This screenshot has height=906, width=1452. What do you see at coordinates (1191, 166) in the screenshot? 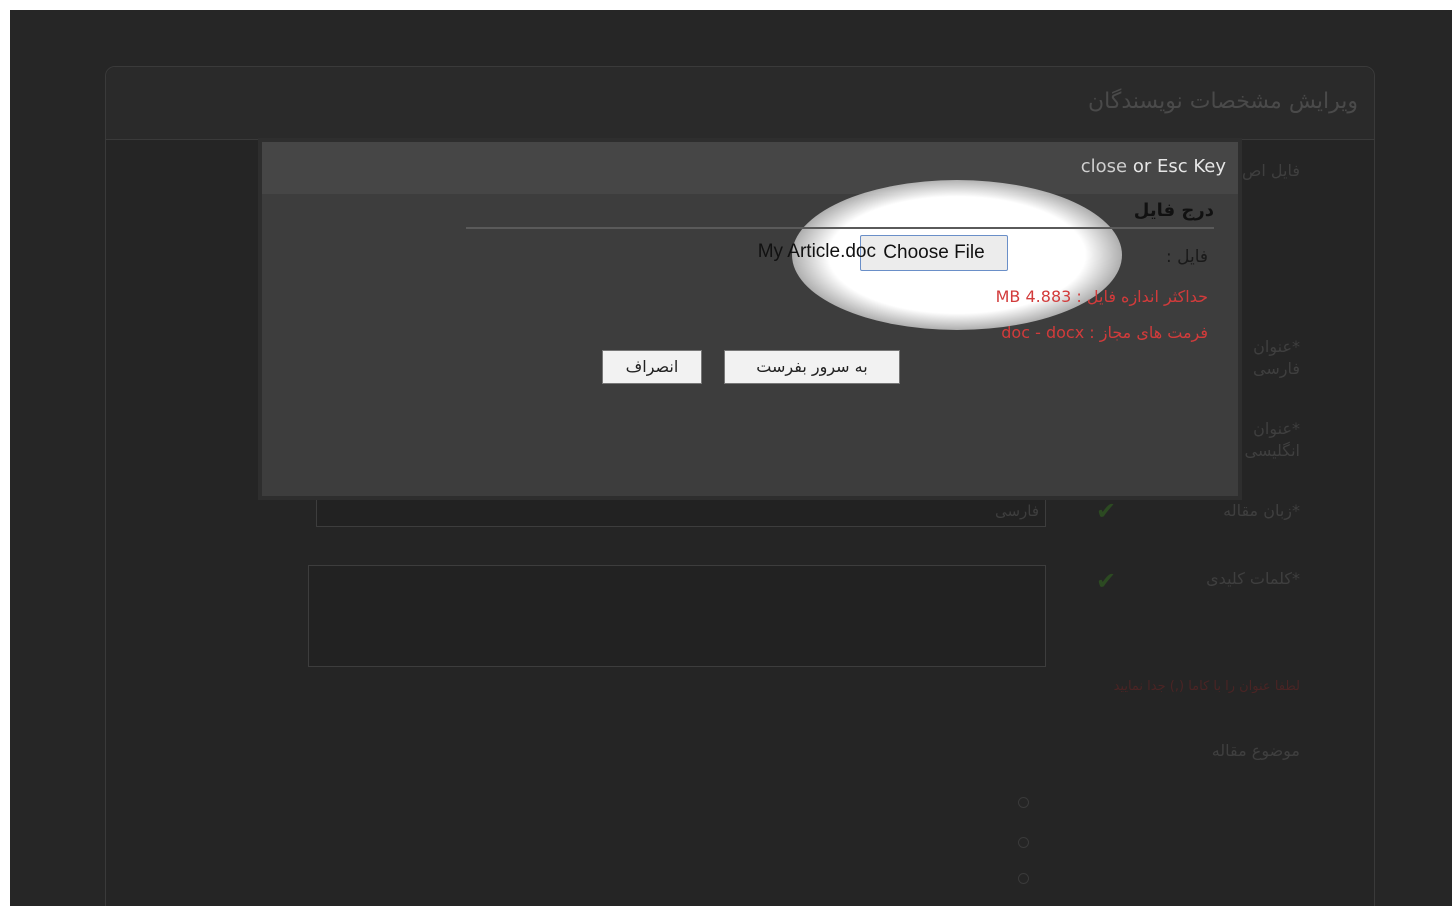
I see `close-key-text: Esc Key` at bounding box center [1191, 166].